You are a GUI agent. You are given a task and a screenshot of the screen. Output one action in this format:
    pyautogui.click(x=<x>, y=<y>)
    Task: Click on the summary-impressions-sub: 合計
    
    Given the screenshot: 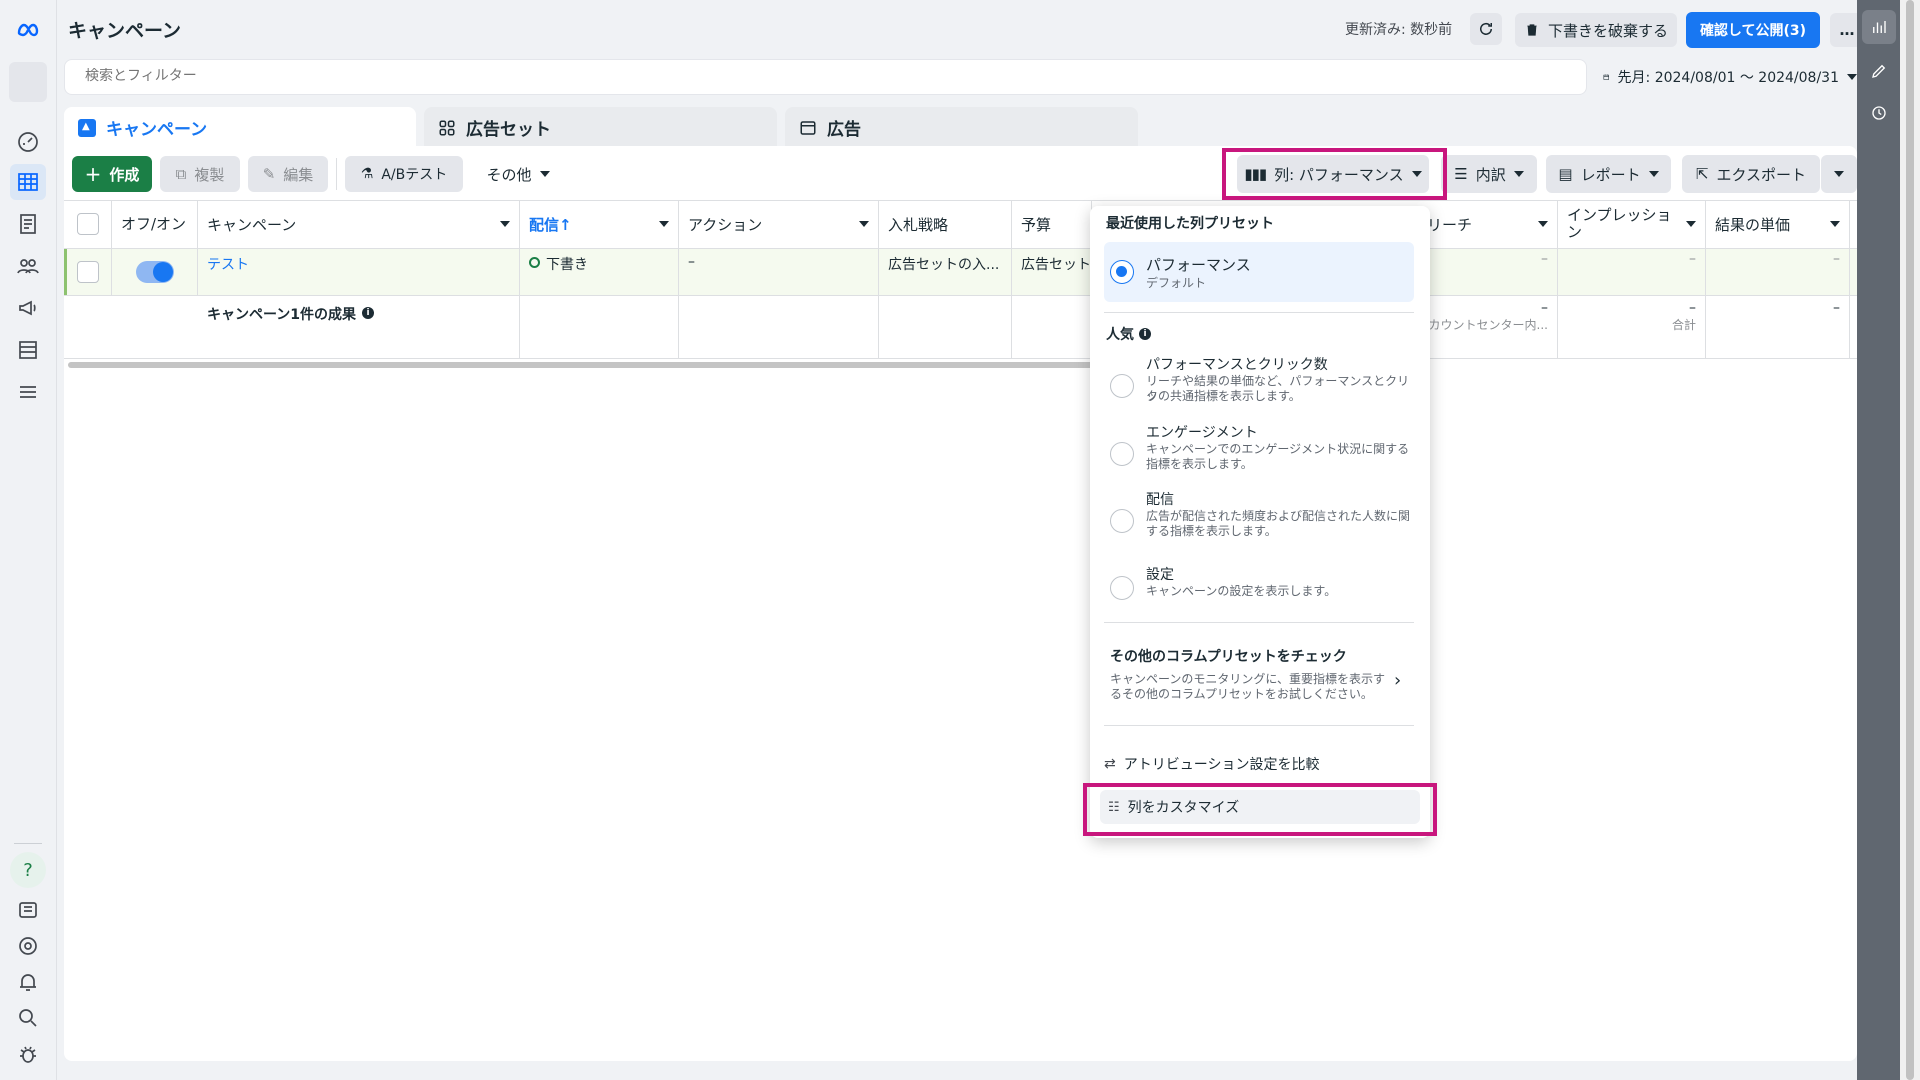 What is the action you would take?
    pyautogui.click(x=1683, y=325)
    